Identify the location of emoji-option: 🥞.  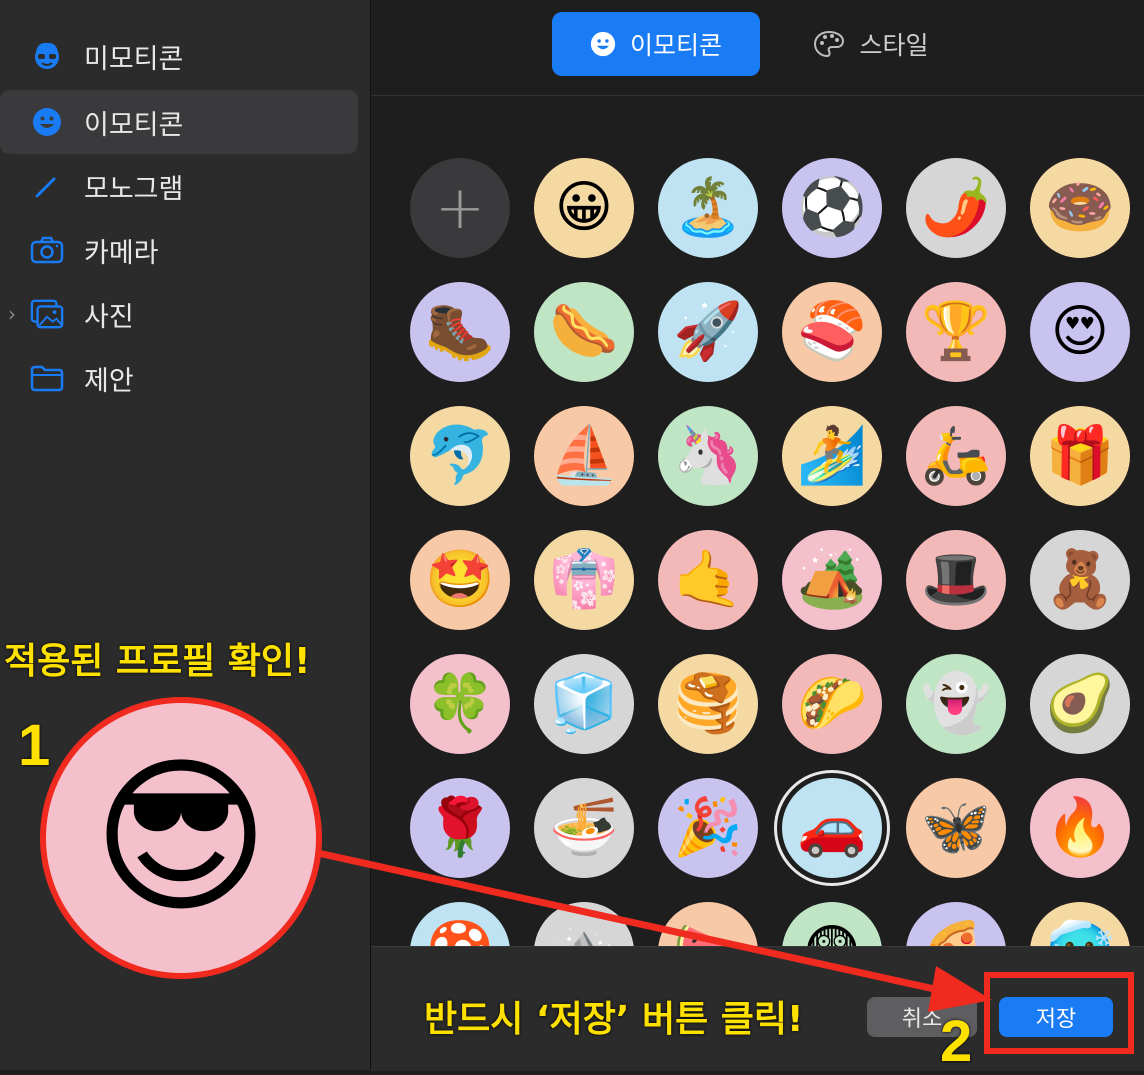
(708, 704).